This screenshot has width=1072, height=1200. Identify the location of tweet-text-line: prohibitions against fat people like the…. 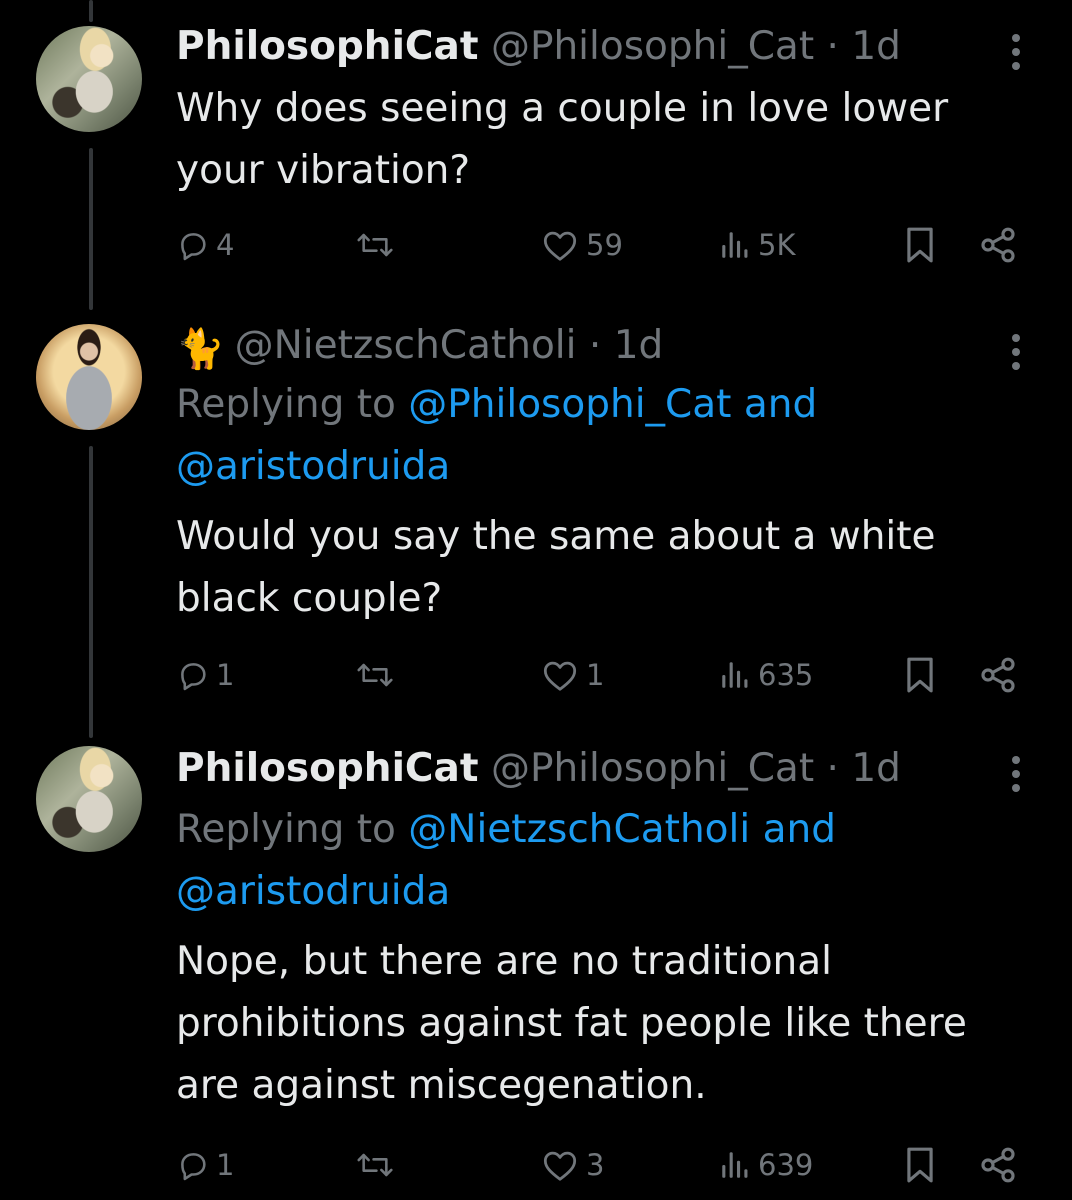
(571, 1023).